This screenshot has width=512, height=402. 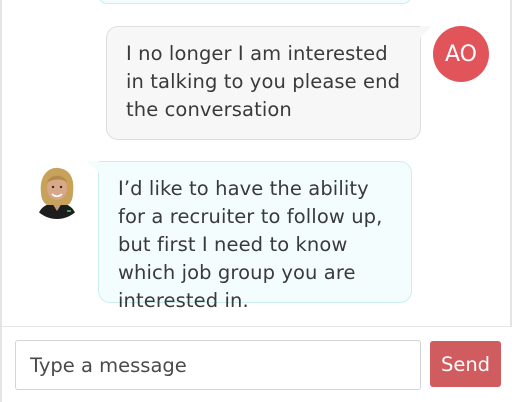 I want to click on send-button: Send, so click(x=465, y=364).